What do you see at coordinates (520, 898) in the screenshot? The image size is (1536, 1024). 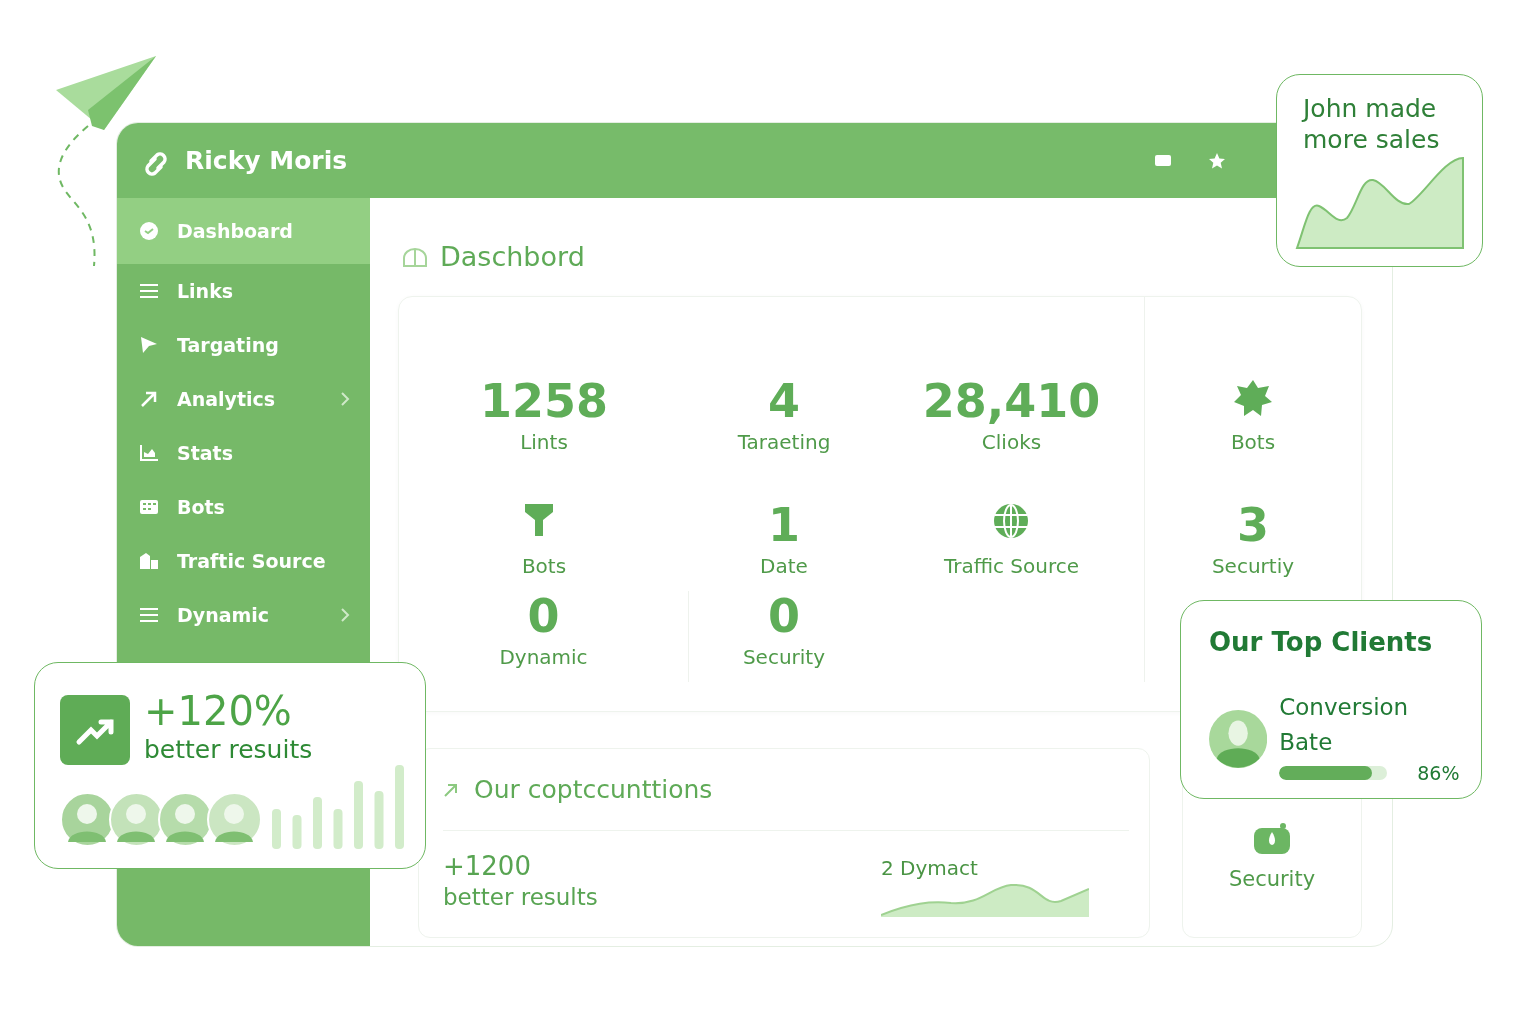 I see `result-caption: better results` at bounding box center [520, 898].